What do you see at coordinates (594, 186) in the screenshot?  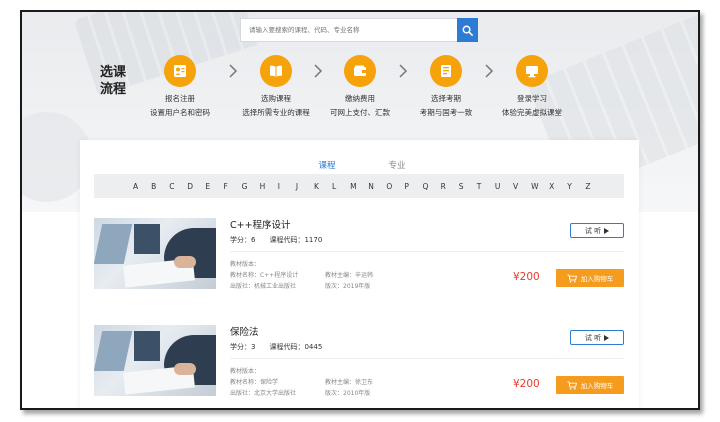 I see `letter-filter-z: Z` at bounding box center [594, 186].